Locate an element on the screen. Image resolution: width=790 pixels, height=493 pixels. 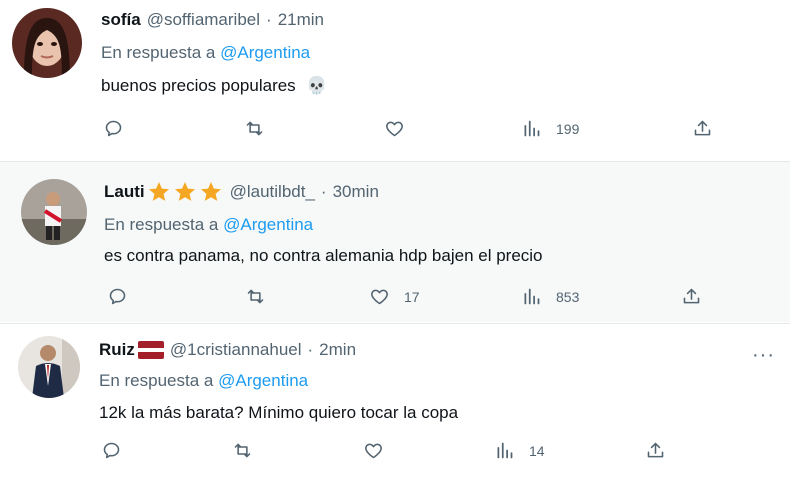
tweet-header: sofía @soffiamaribel · 21min is located at coordinates (212, 20).